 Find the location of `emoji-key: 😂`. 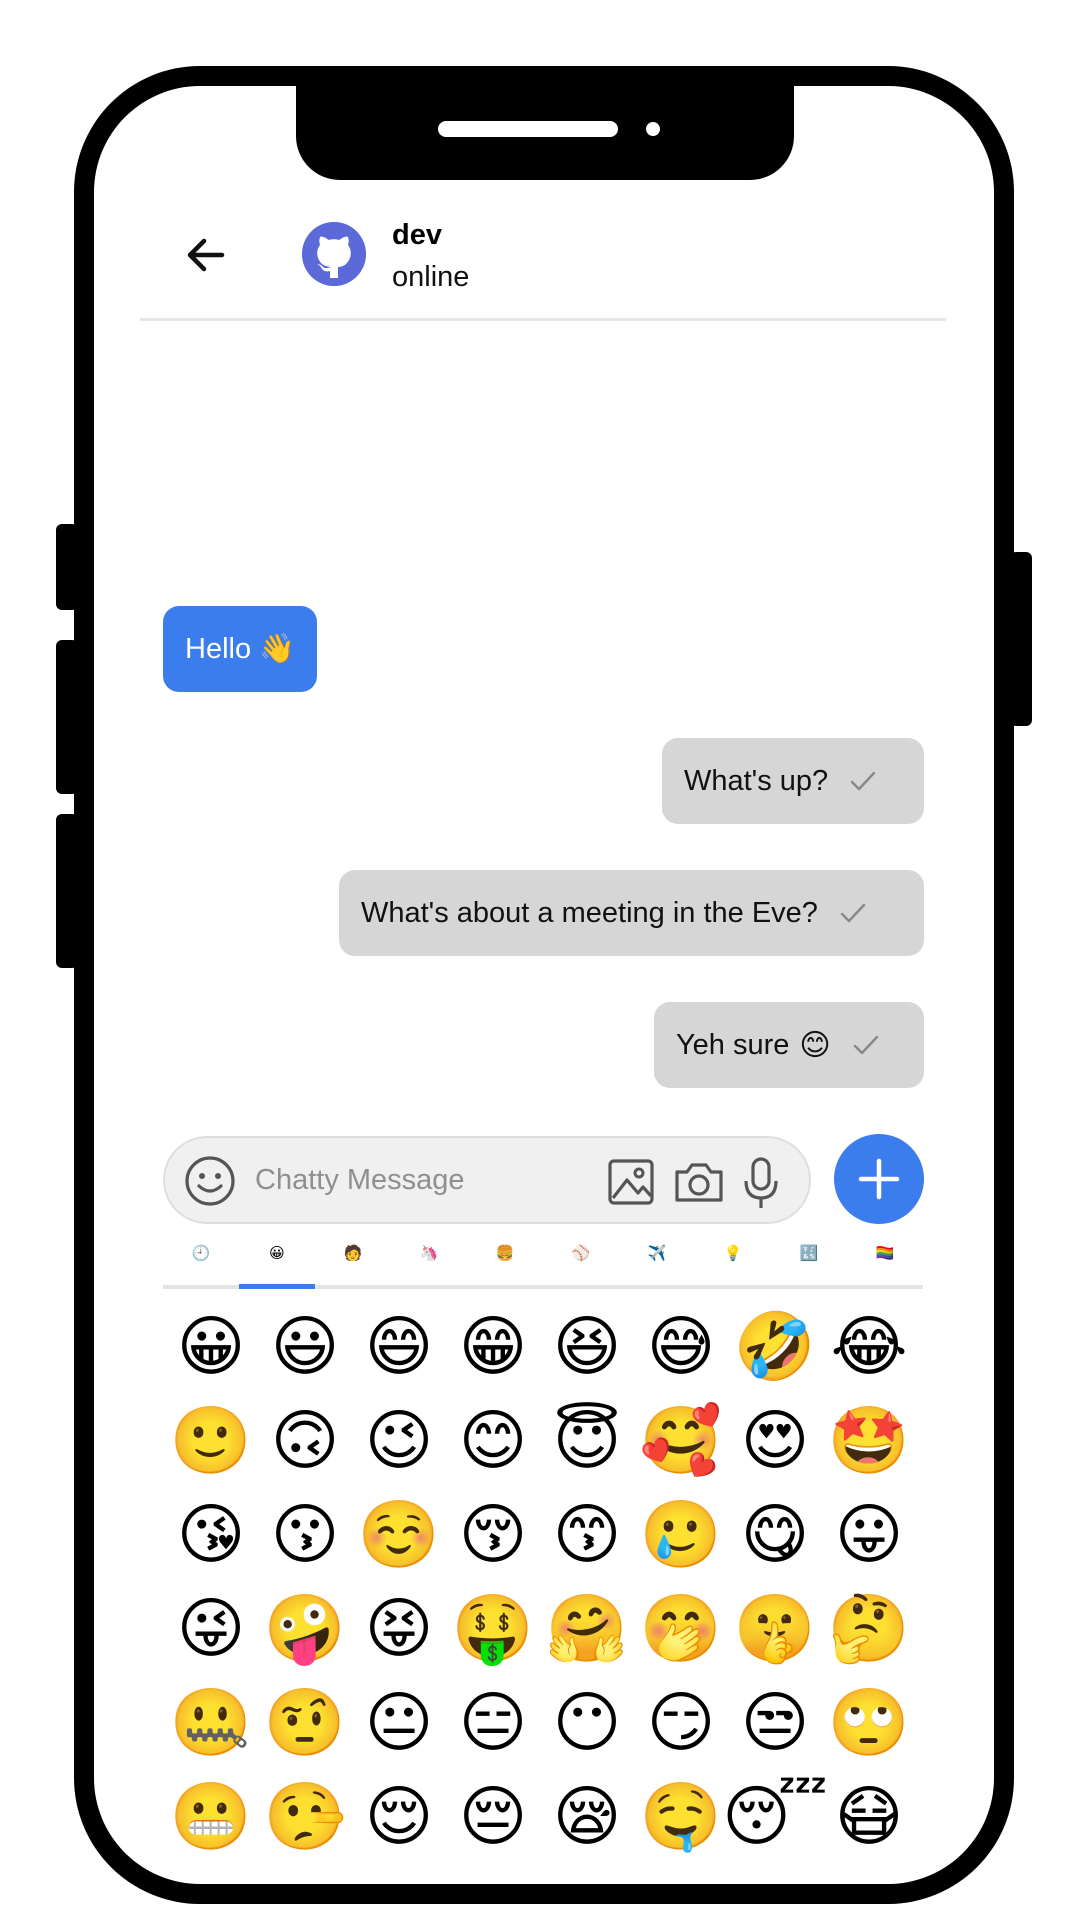

emoji-key: 😂 is located at coordinates (869, 1347).